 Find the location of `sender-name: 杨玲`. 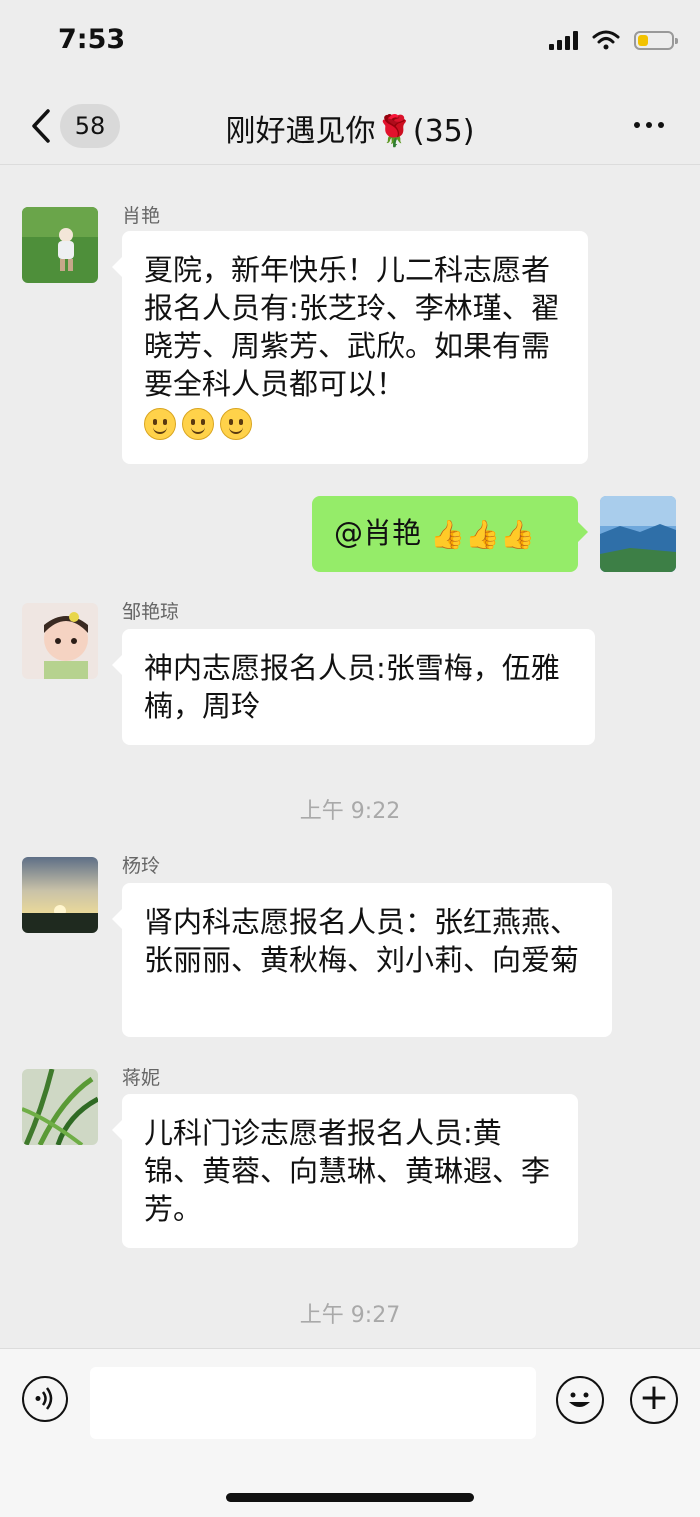

sender-name: 杨玲 is located at coordinates (141, 866).